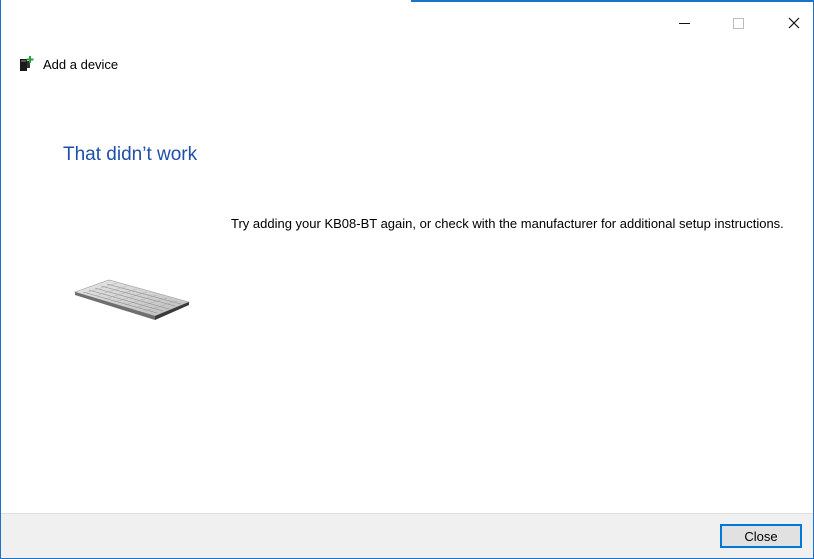  I want to click on close-button: Close, so click(761, 536).